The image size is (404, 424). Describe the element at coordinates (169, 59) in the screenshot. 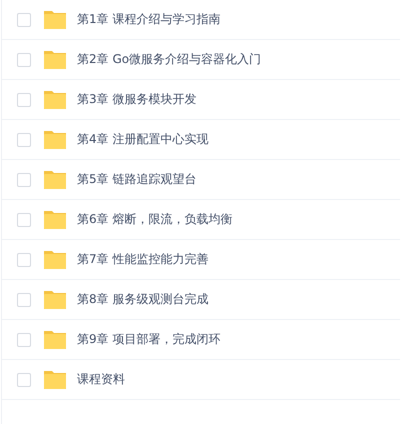

I see `folder-name: 第2章 Go微服务介绍与容器化入门` at that location.